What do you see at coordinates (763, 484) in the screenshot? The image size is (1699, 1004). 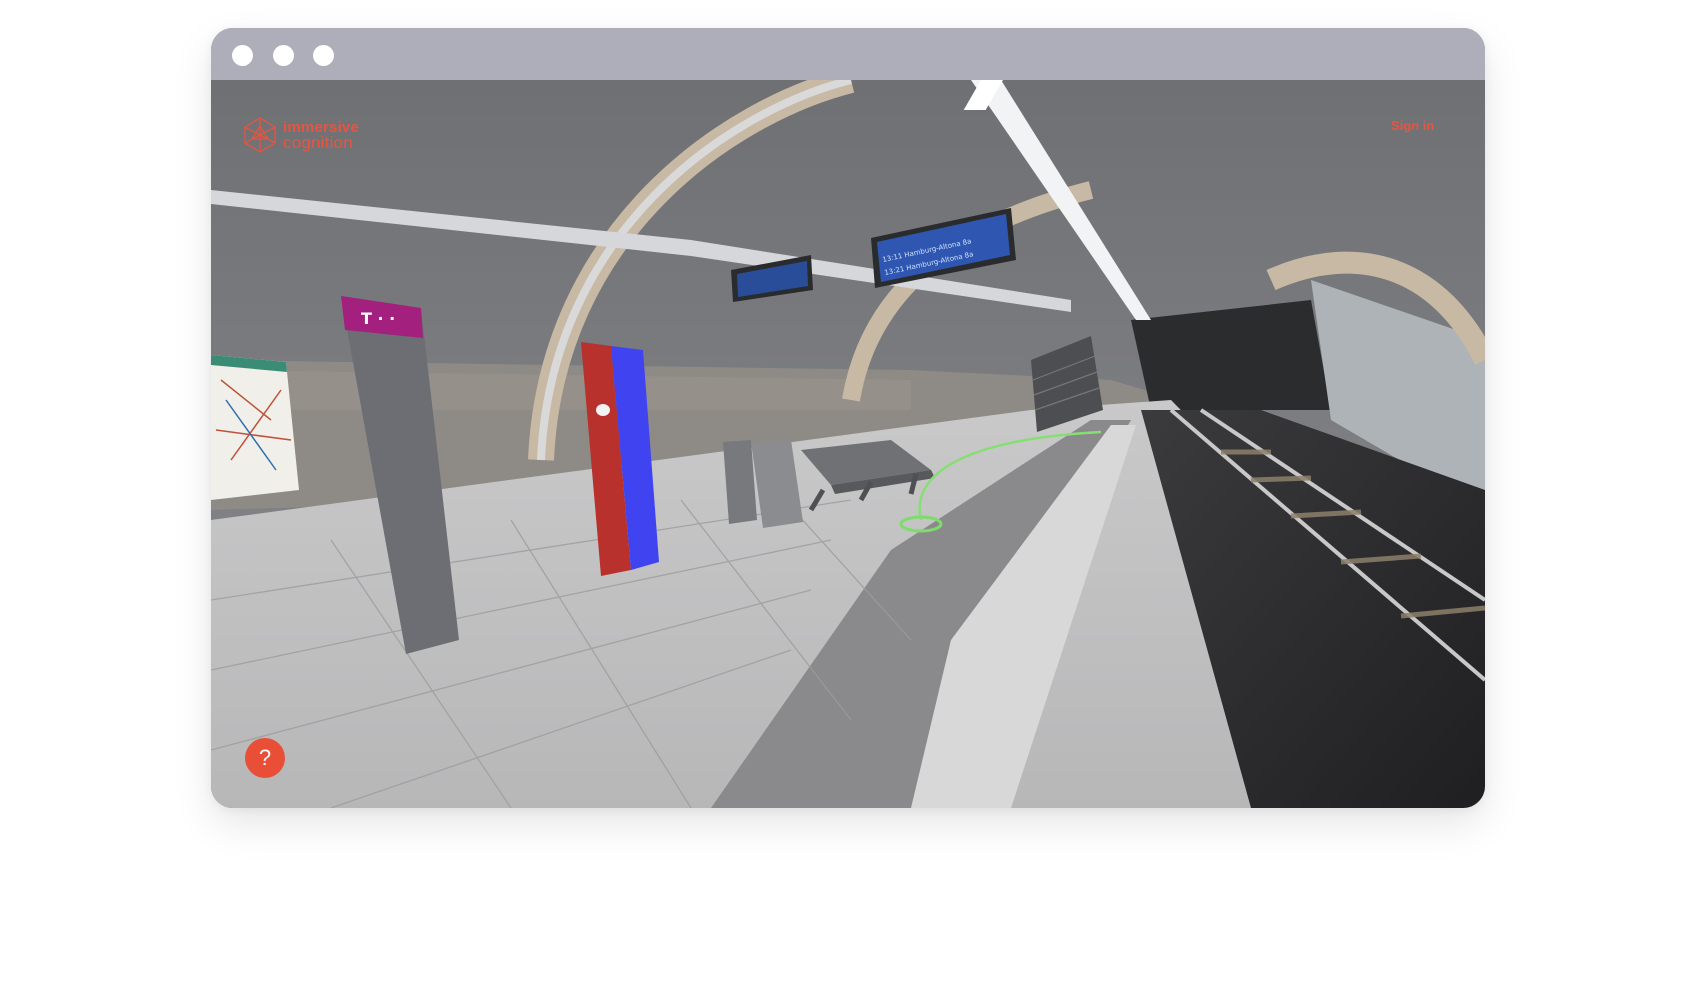 I see `trash-bins` at bounding box center [763, 484].